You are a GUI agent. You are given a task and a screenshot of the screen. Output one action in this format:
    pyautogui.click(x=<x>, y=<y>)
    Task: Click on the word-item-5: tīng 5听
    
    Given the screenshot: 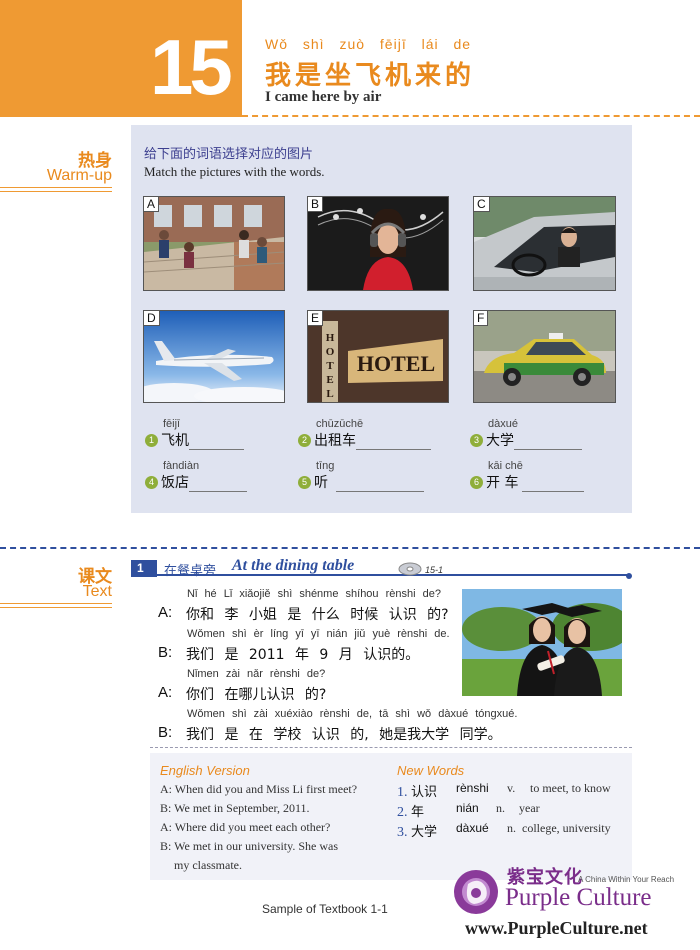 What is the action you would take?
    pyautogui.click(x=361, y=476)
    